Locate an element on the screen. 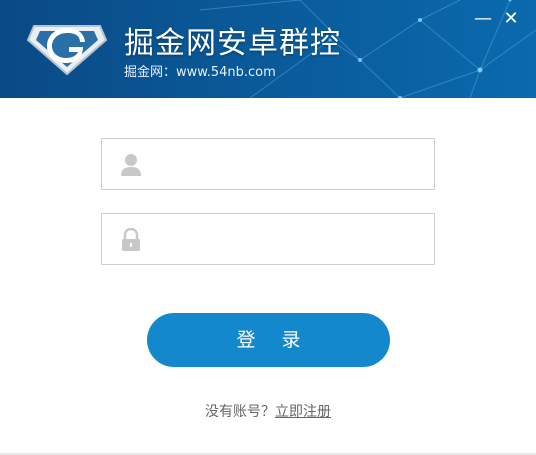 Image resolution: width=536 pixels, height=455 pixels. close-button: ✕ is located at coordinates (511, 19).